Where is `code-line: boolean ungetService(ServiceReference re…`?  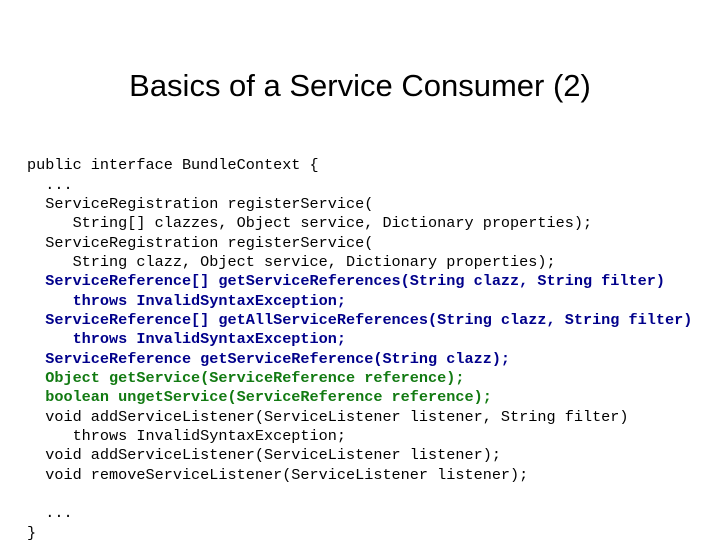
code-line: boolean ungetService(ServiceReference re… is located at coordinates (259, 397).